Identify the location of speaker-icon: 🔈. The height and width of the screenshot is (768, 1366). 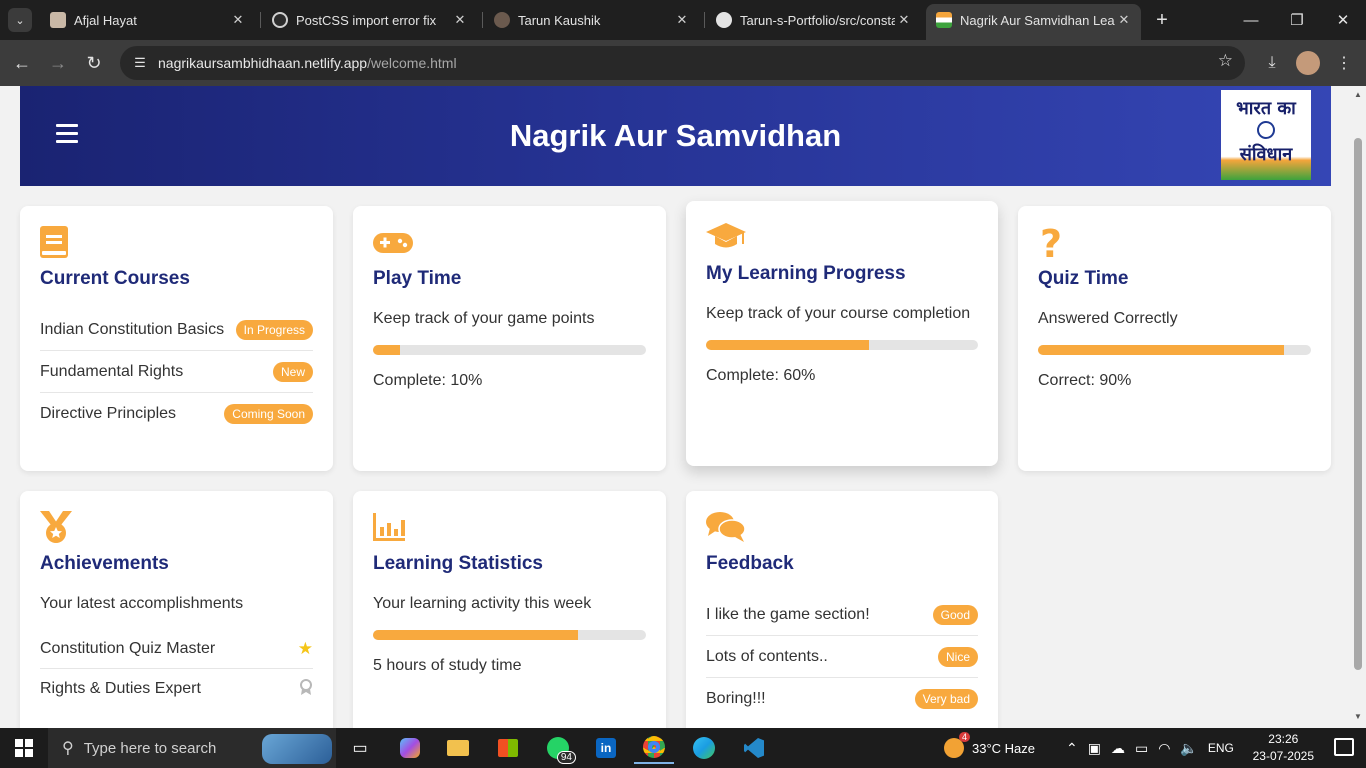
(1188, 748).